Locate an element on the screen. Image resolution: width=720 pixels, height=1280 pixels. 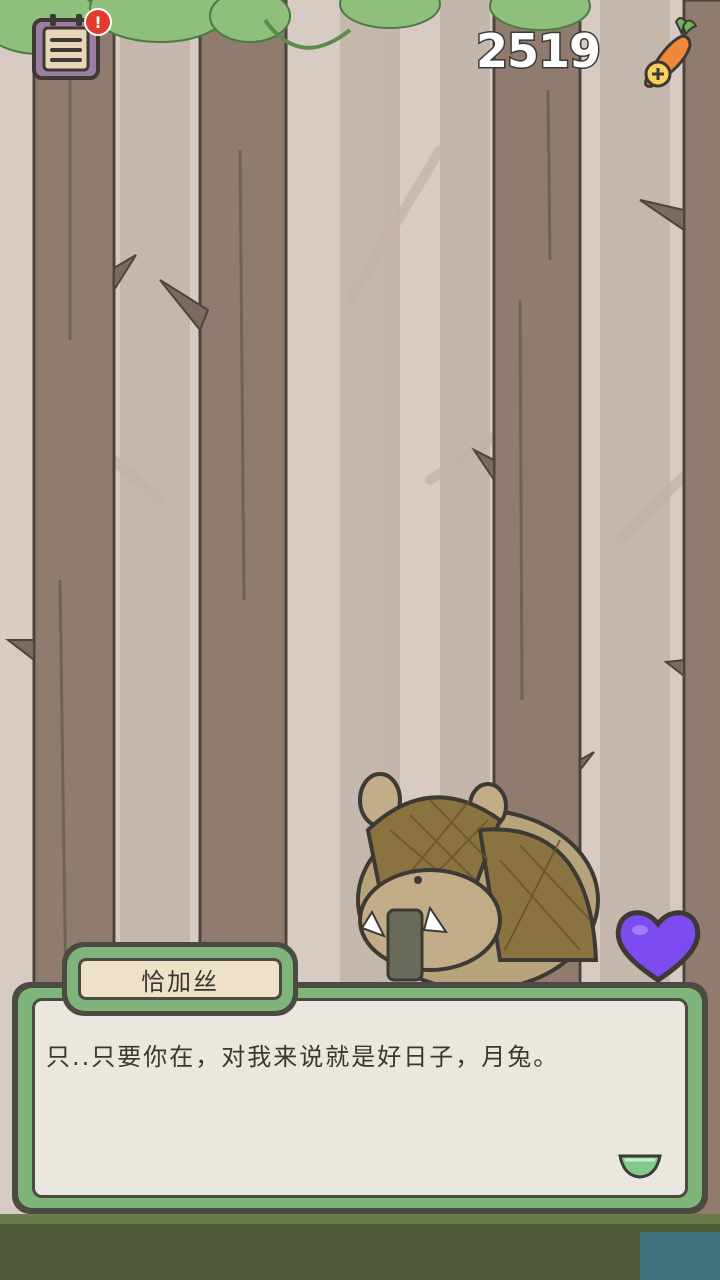
continue-arrow-icon is located at coordinates (640, 1166).